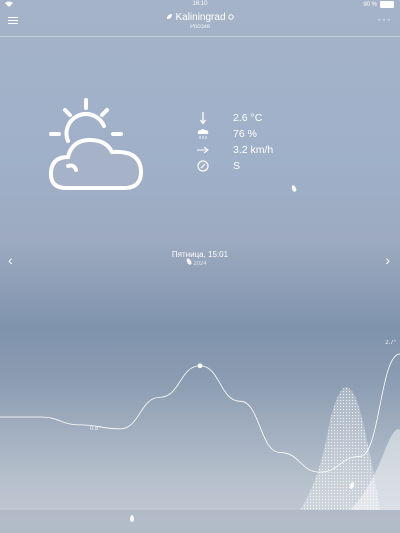 The width and height of the screenshot is (400, 533). What do you see at coordinates (387, 4) in the screenshot?
I see `battery-icon` at bounding box center [387, 4].